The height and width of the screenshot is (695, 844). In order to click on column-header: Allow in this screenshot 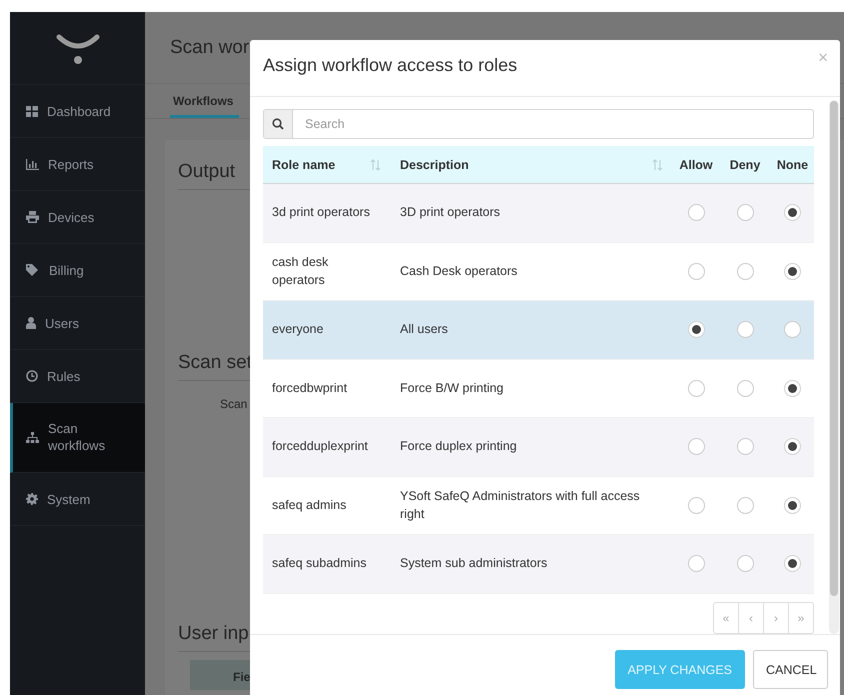, I will do `click(696, 165)`.